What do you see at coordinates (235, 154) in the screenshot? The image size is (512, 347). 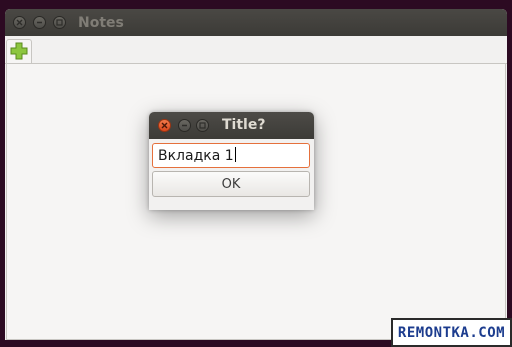 I see `text-caret` at bounding box center [235, 154].